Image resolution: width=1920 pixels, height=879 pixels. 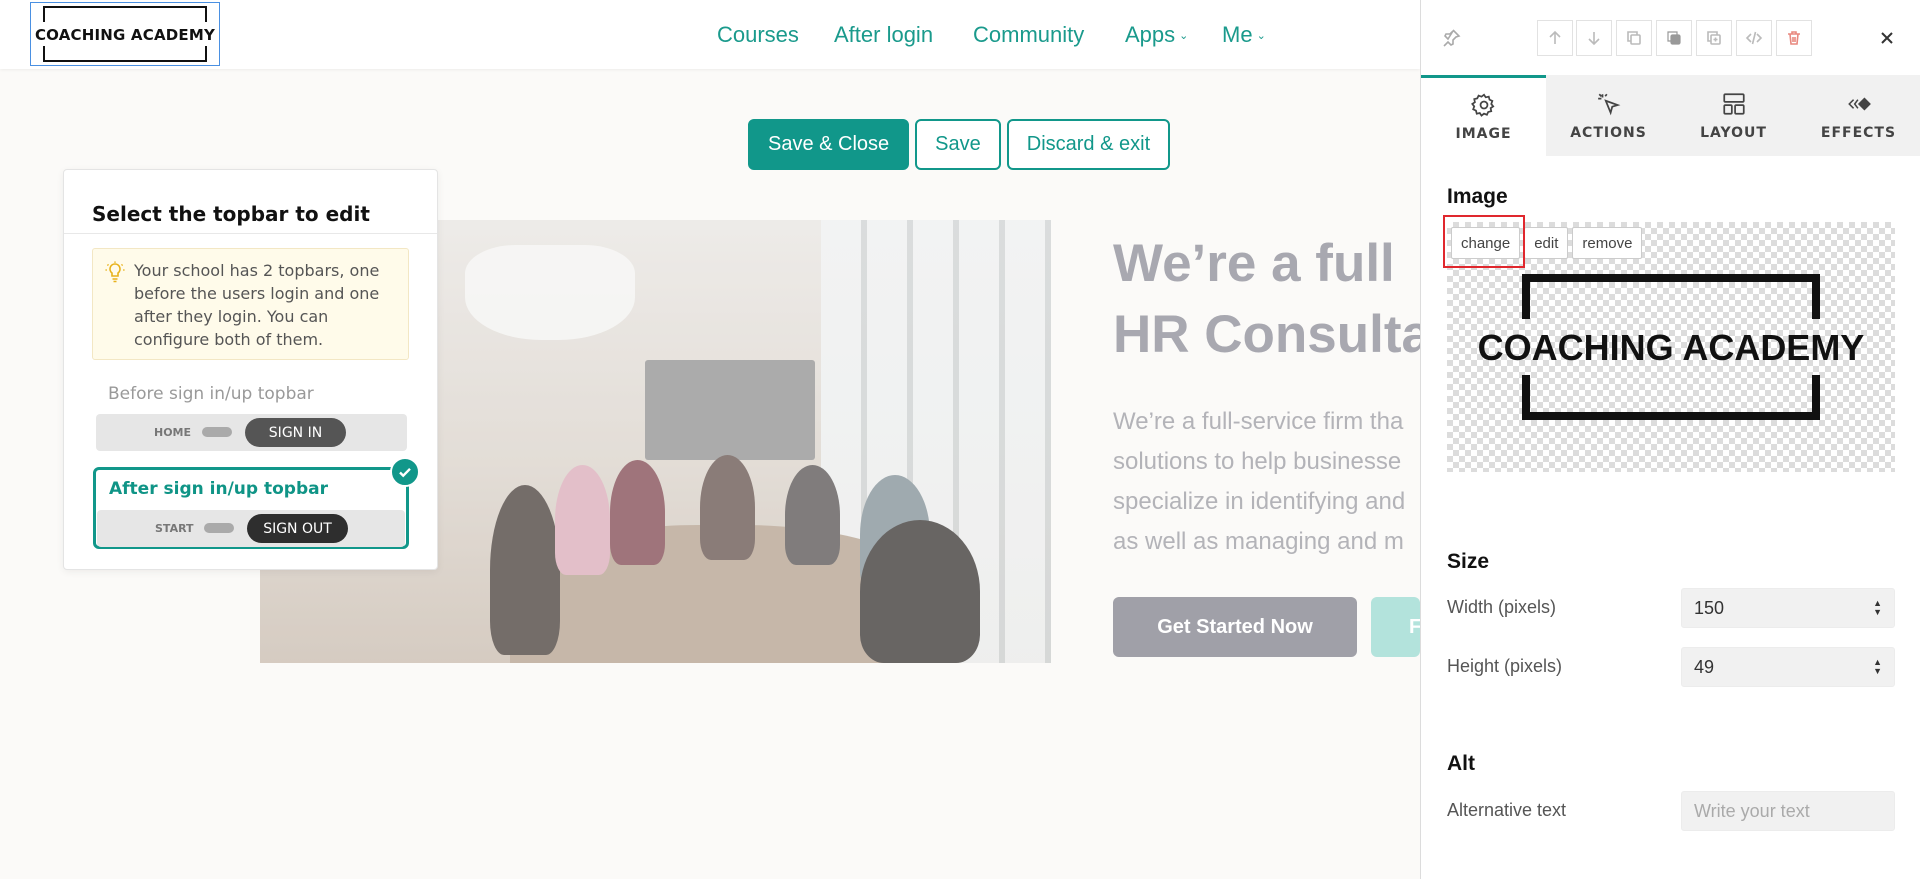 I want to click on height-label: Height (pixels), so click(x=1505, y=666).